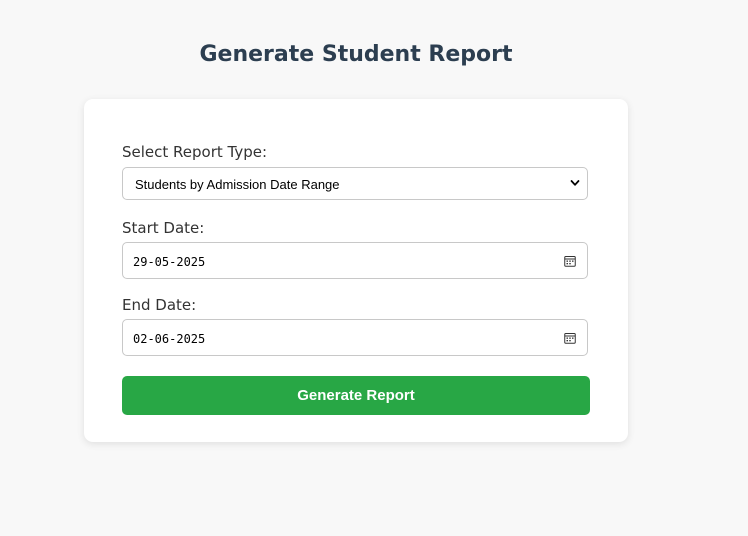 The height and width of the screenshot is (536, 748). Describe the element at coordinates (169, 262) in the screenshot. I see `start-date-value: 29-05-2025` at that location.